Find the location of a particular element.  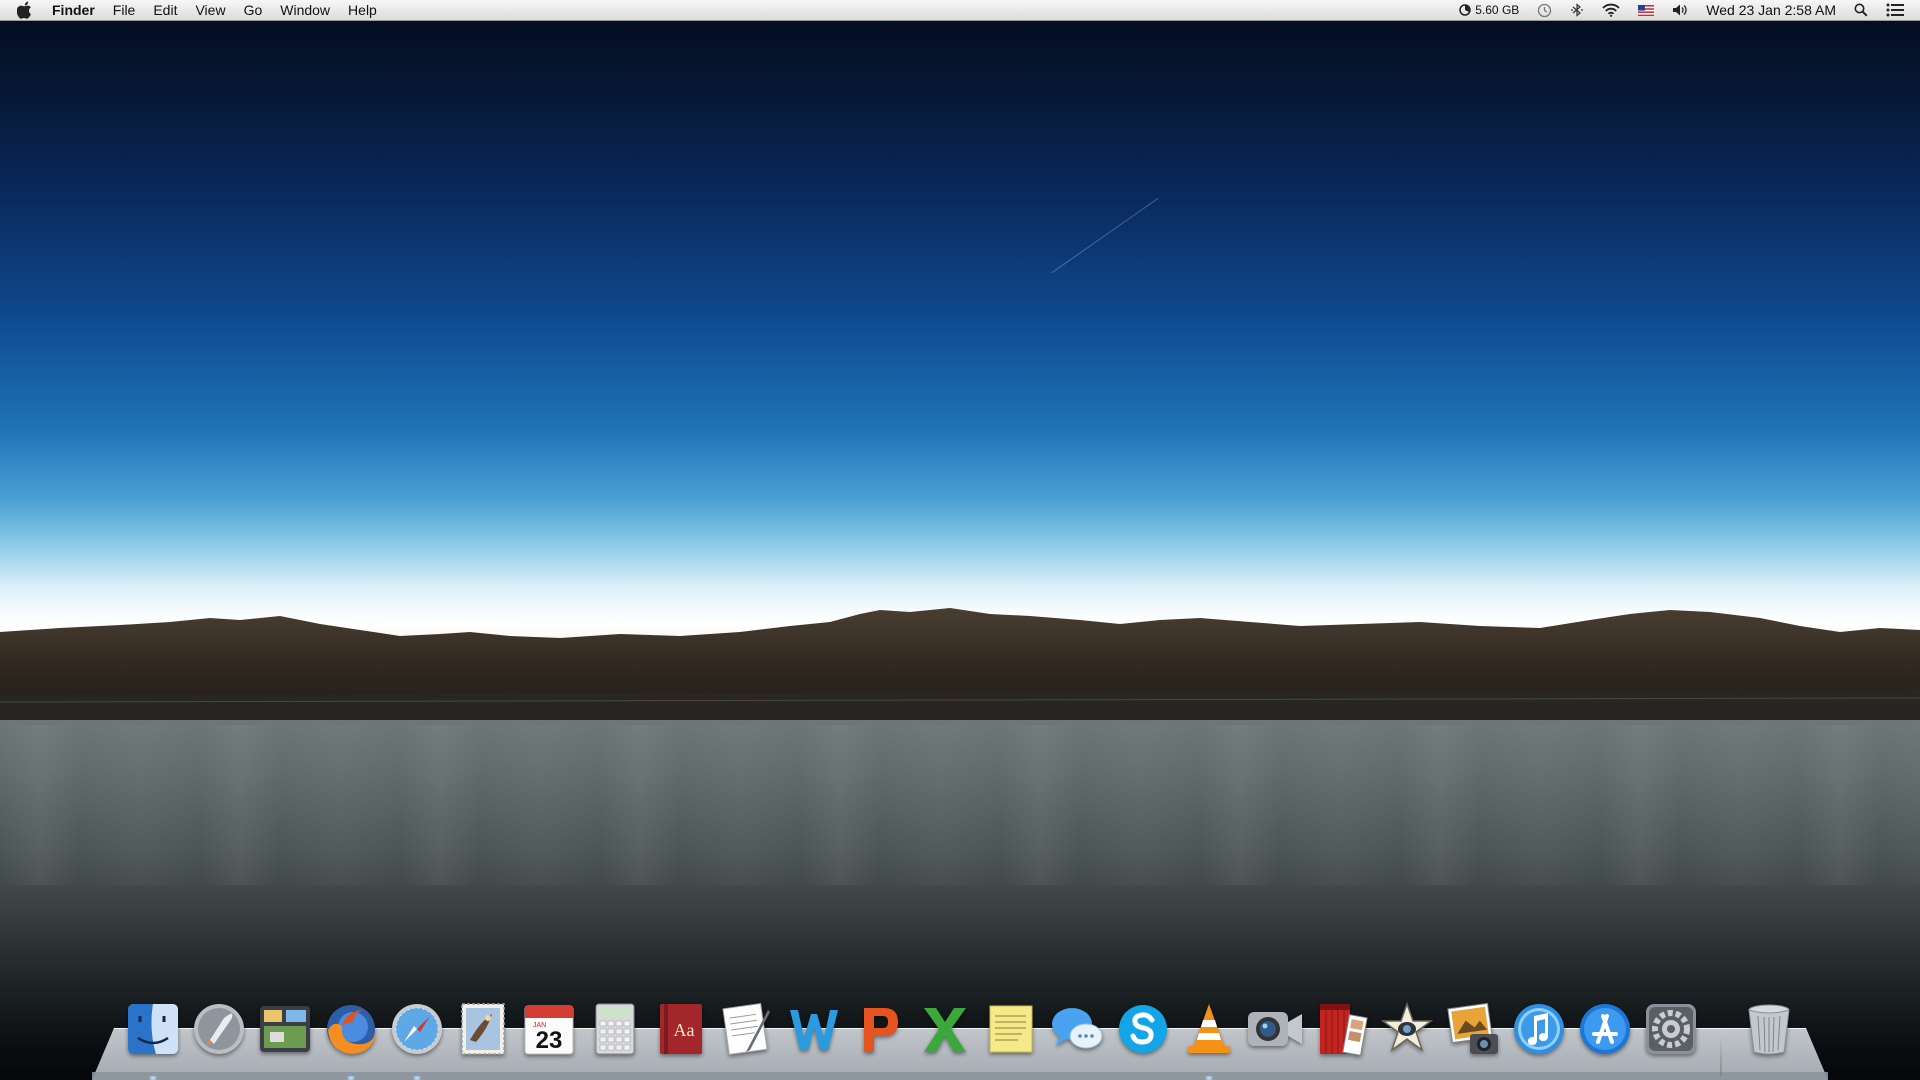

dock-mail-icon is located at coordinates (483, 1029).